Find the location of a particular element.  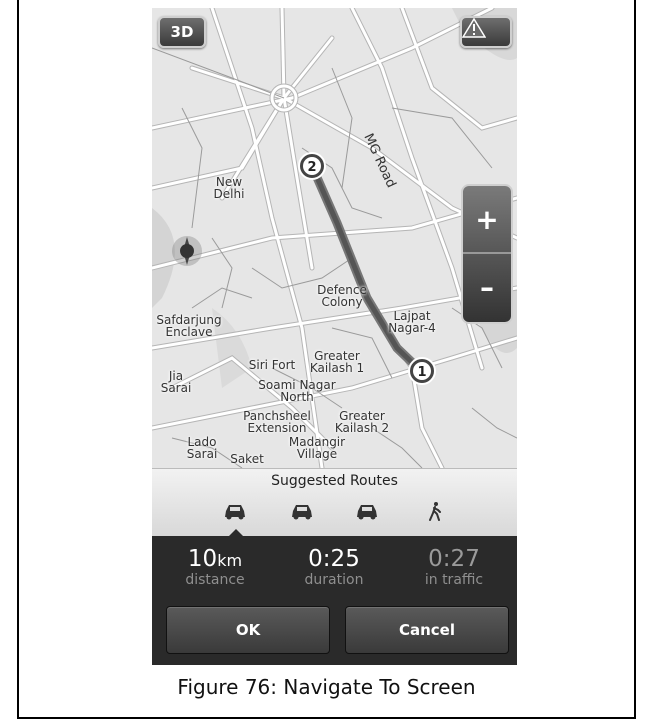

ok-button: OK is located at coordinates (248, 630).